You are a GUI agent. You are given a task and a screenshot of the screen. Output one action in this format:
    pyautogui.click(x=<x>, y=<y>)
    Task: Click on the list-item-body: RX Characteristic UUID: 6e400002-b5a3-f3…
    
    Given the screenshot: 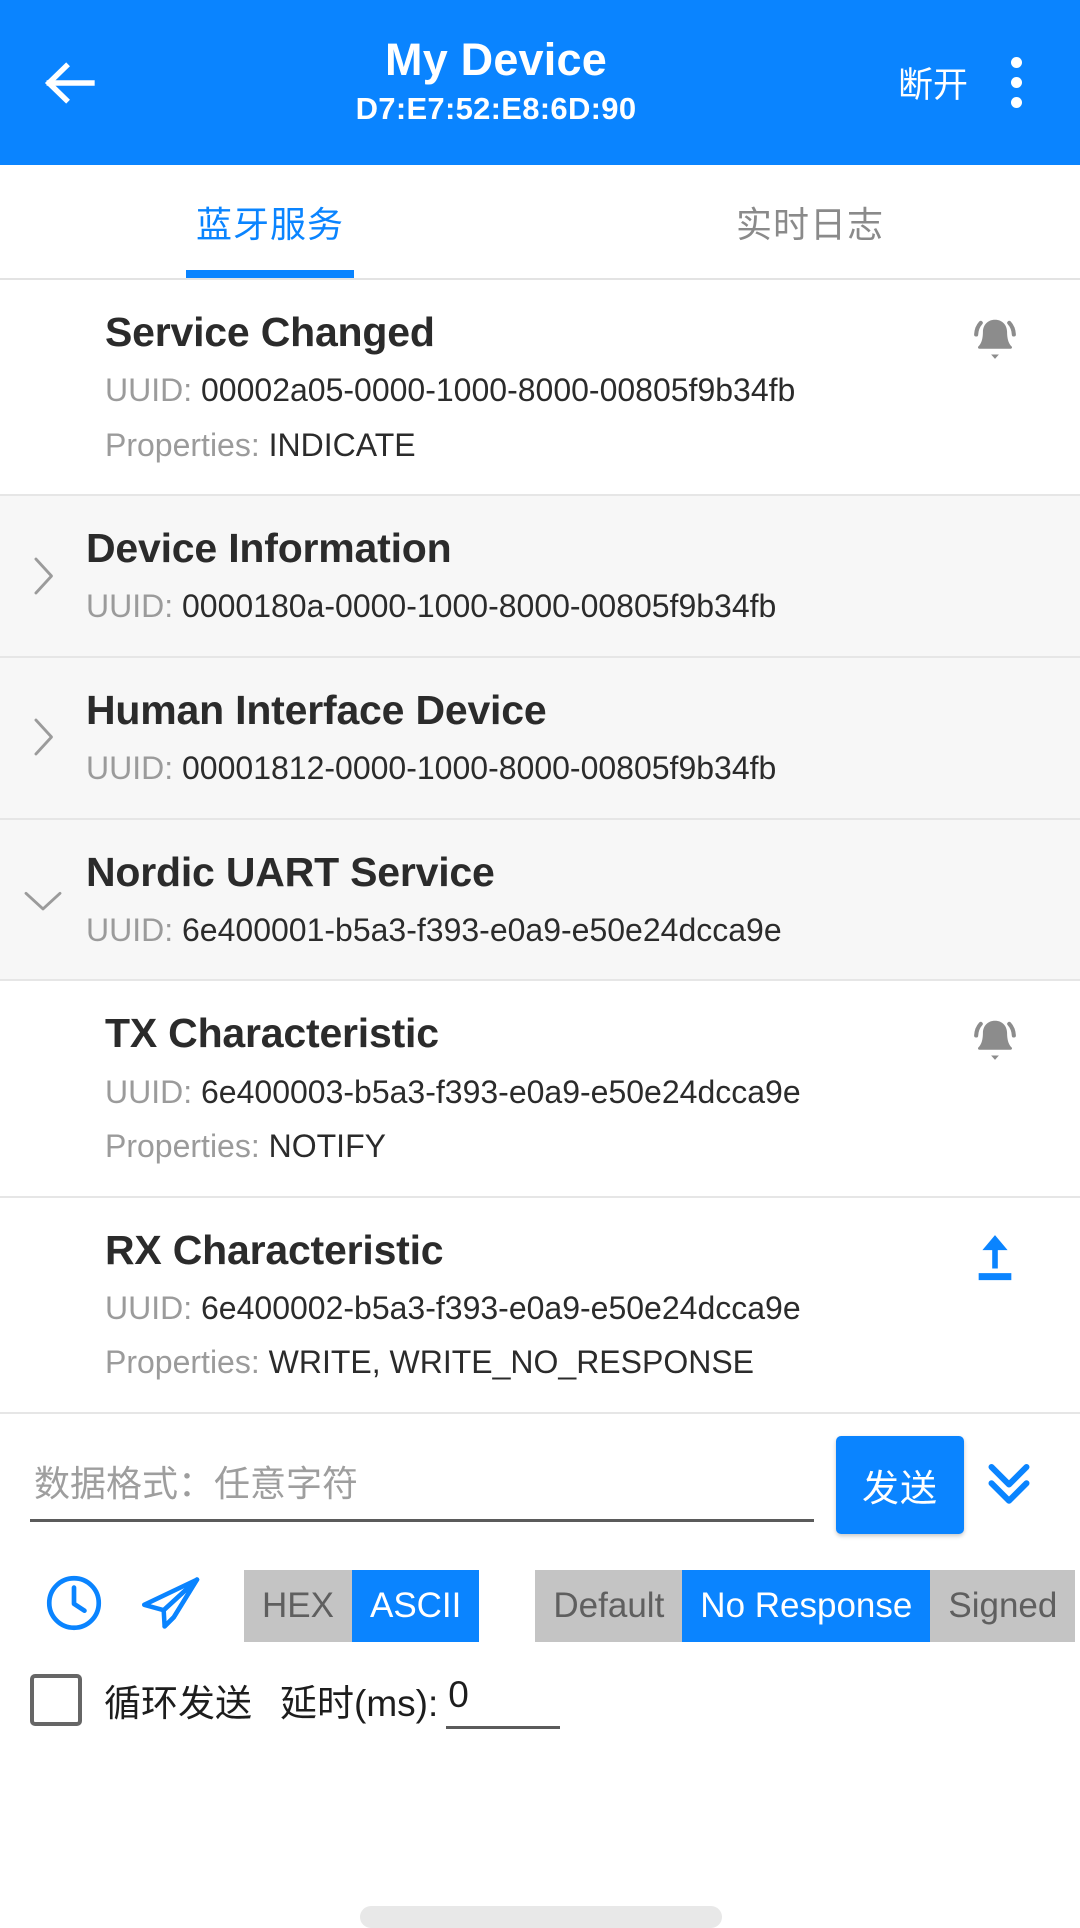 What is the action you would take?
    pyautogui.click(x=522, y=1305)
    